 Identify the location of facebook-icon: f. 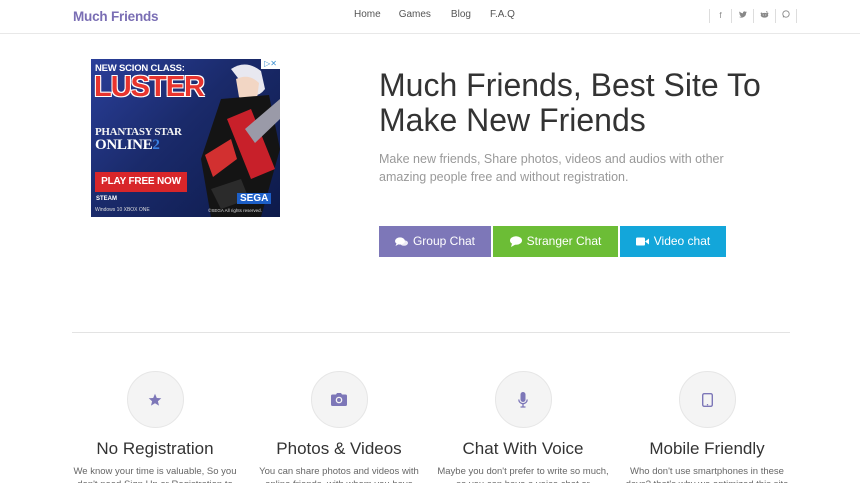
(720, 16).